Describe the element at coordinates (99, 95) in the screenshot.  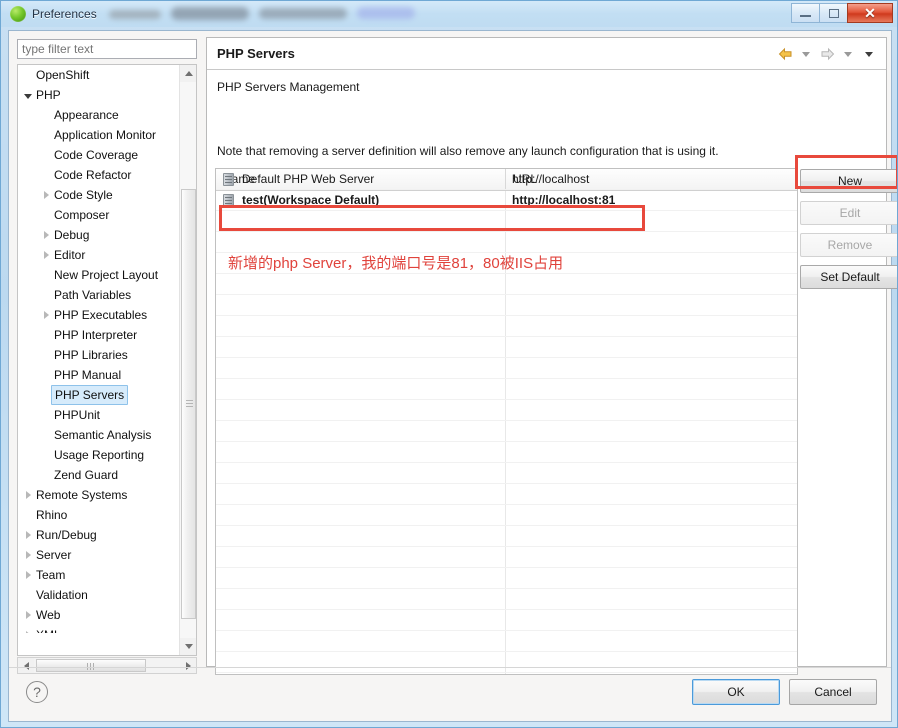
I see `tree-item-php: PHP` at that location.